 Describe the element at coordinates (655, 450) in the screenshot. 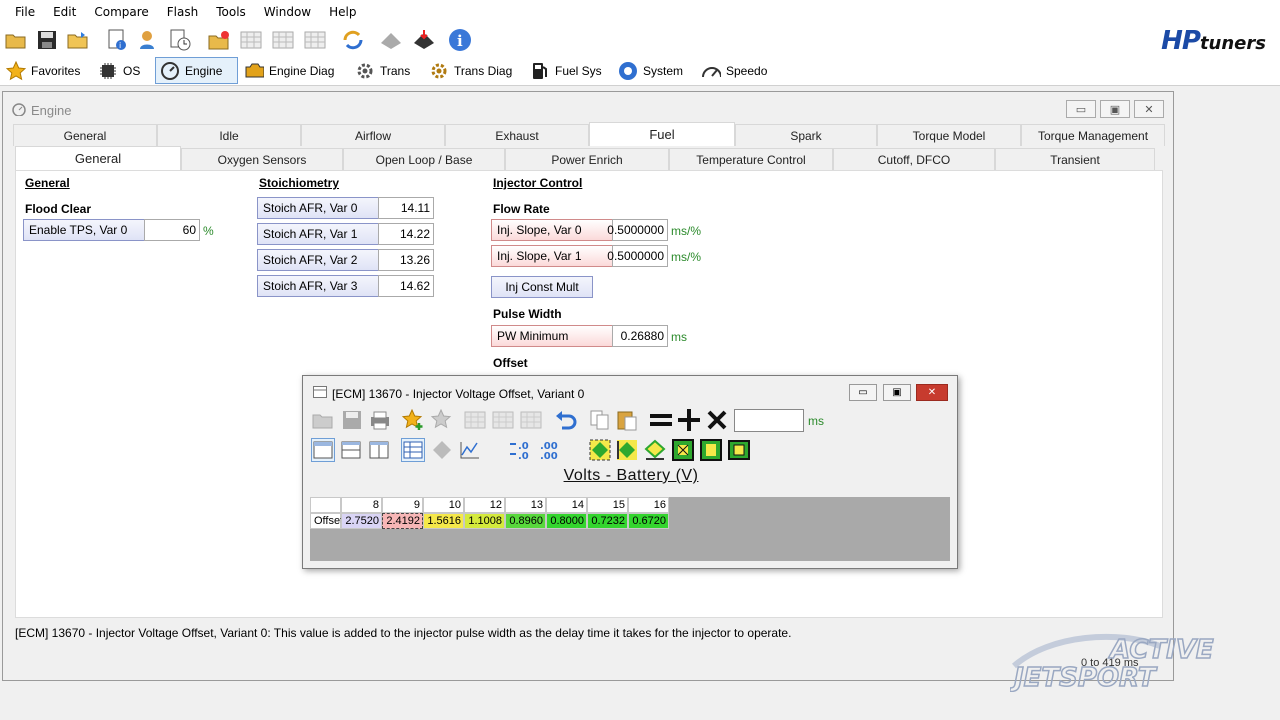

I see `interpolate-icon` at that location.